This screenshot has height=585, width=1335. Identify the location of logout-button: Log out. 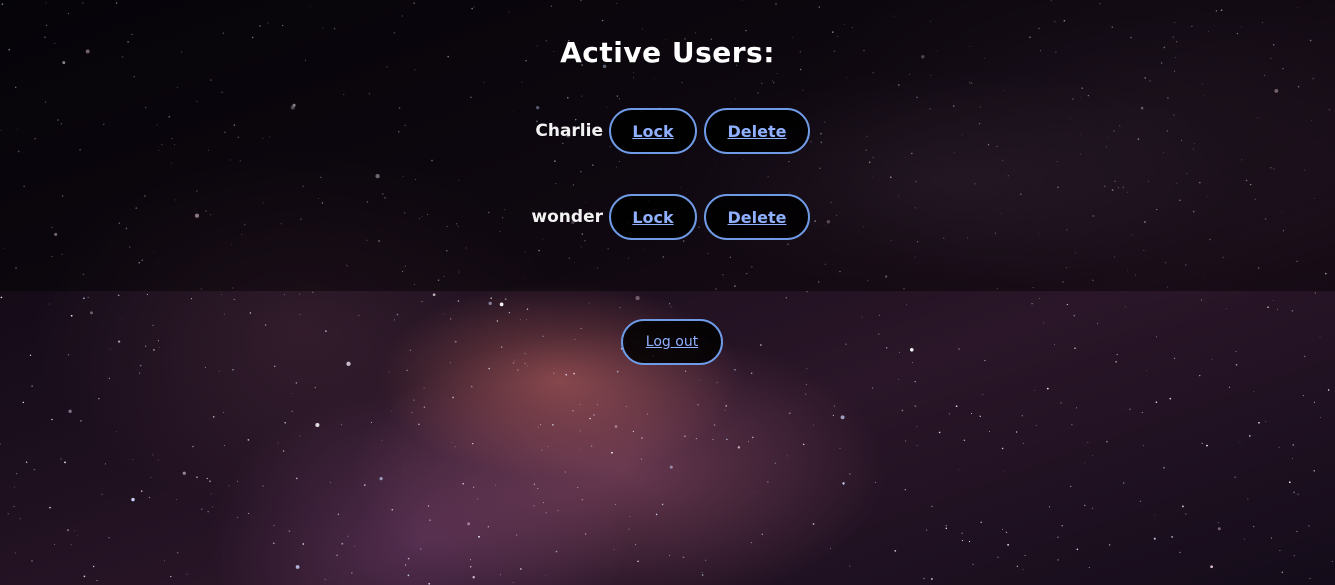
(672, 342).